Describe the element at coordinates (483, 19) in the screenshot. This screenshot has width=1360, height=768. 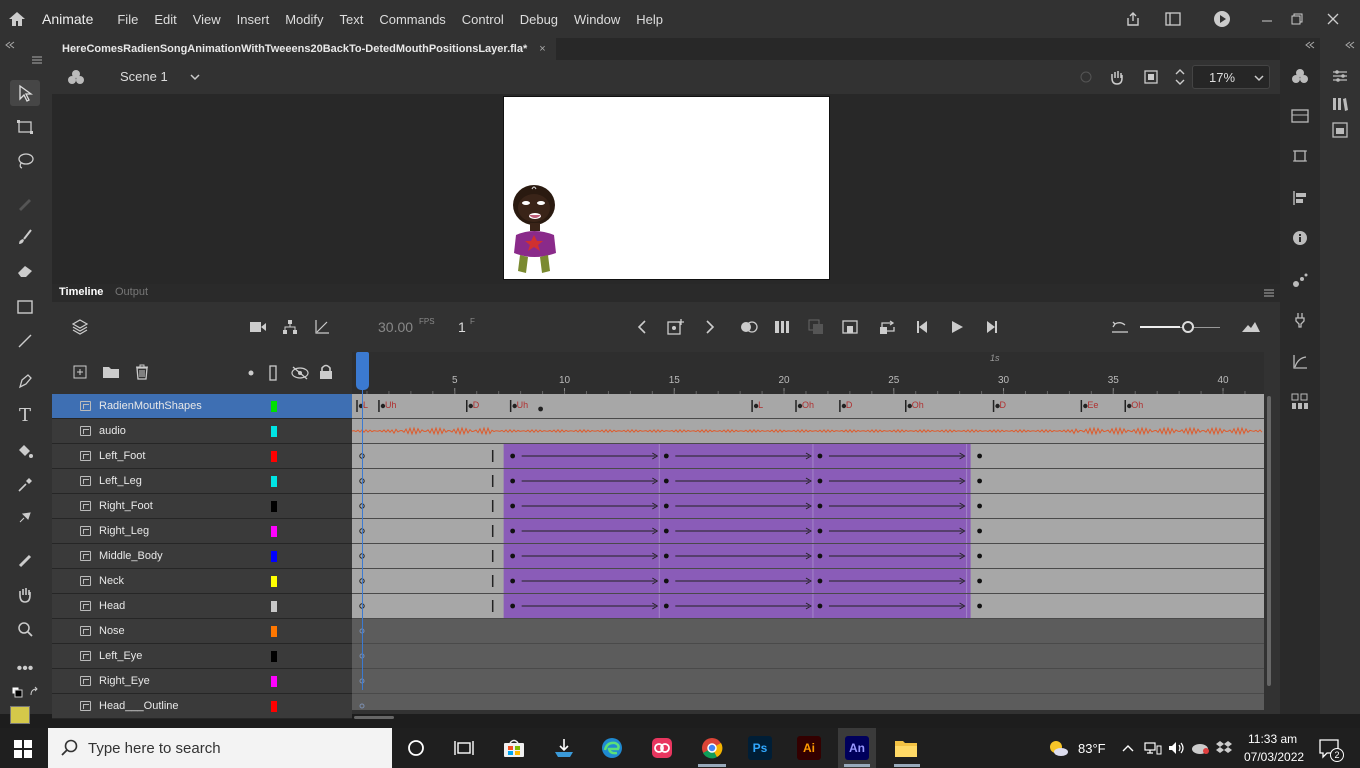
I see `menu-control: Control` at that location.